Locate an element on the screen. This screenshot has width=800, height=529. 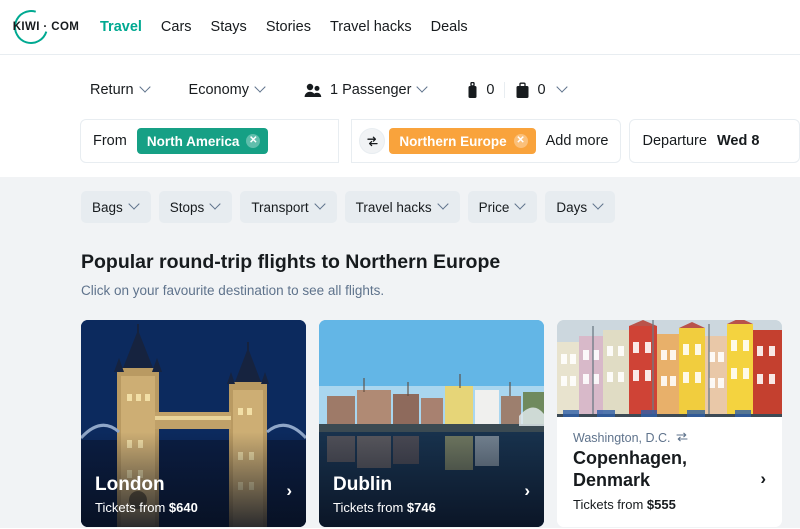
destination-field: To Northern Europe ✕ Add more is located at coordinates (486, 141).